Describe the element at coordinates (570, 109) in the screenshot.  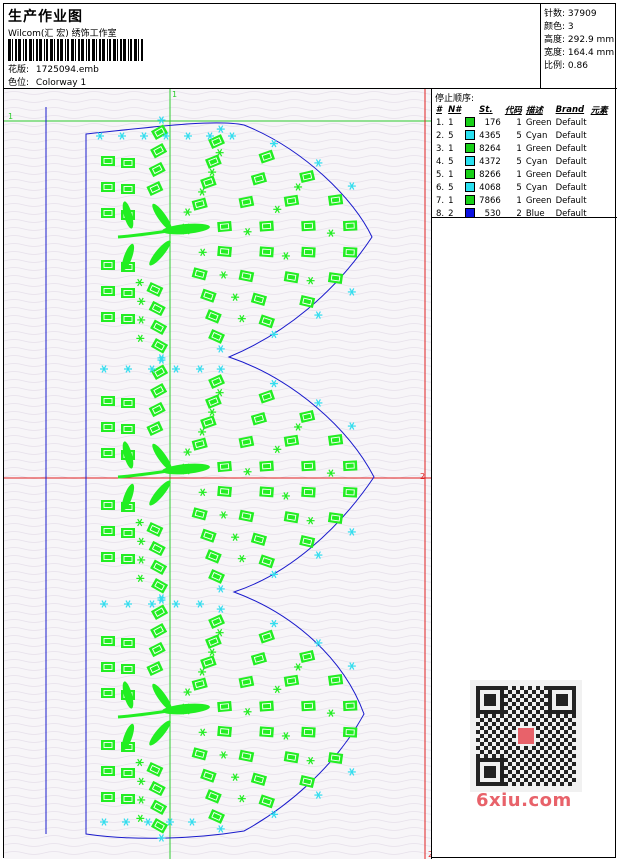
I see `col-brand: Brand` at that location.